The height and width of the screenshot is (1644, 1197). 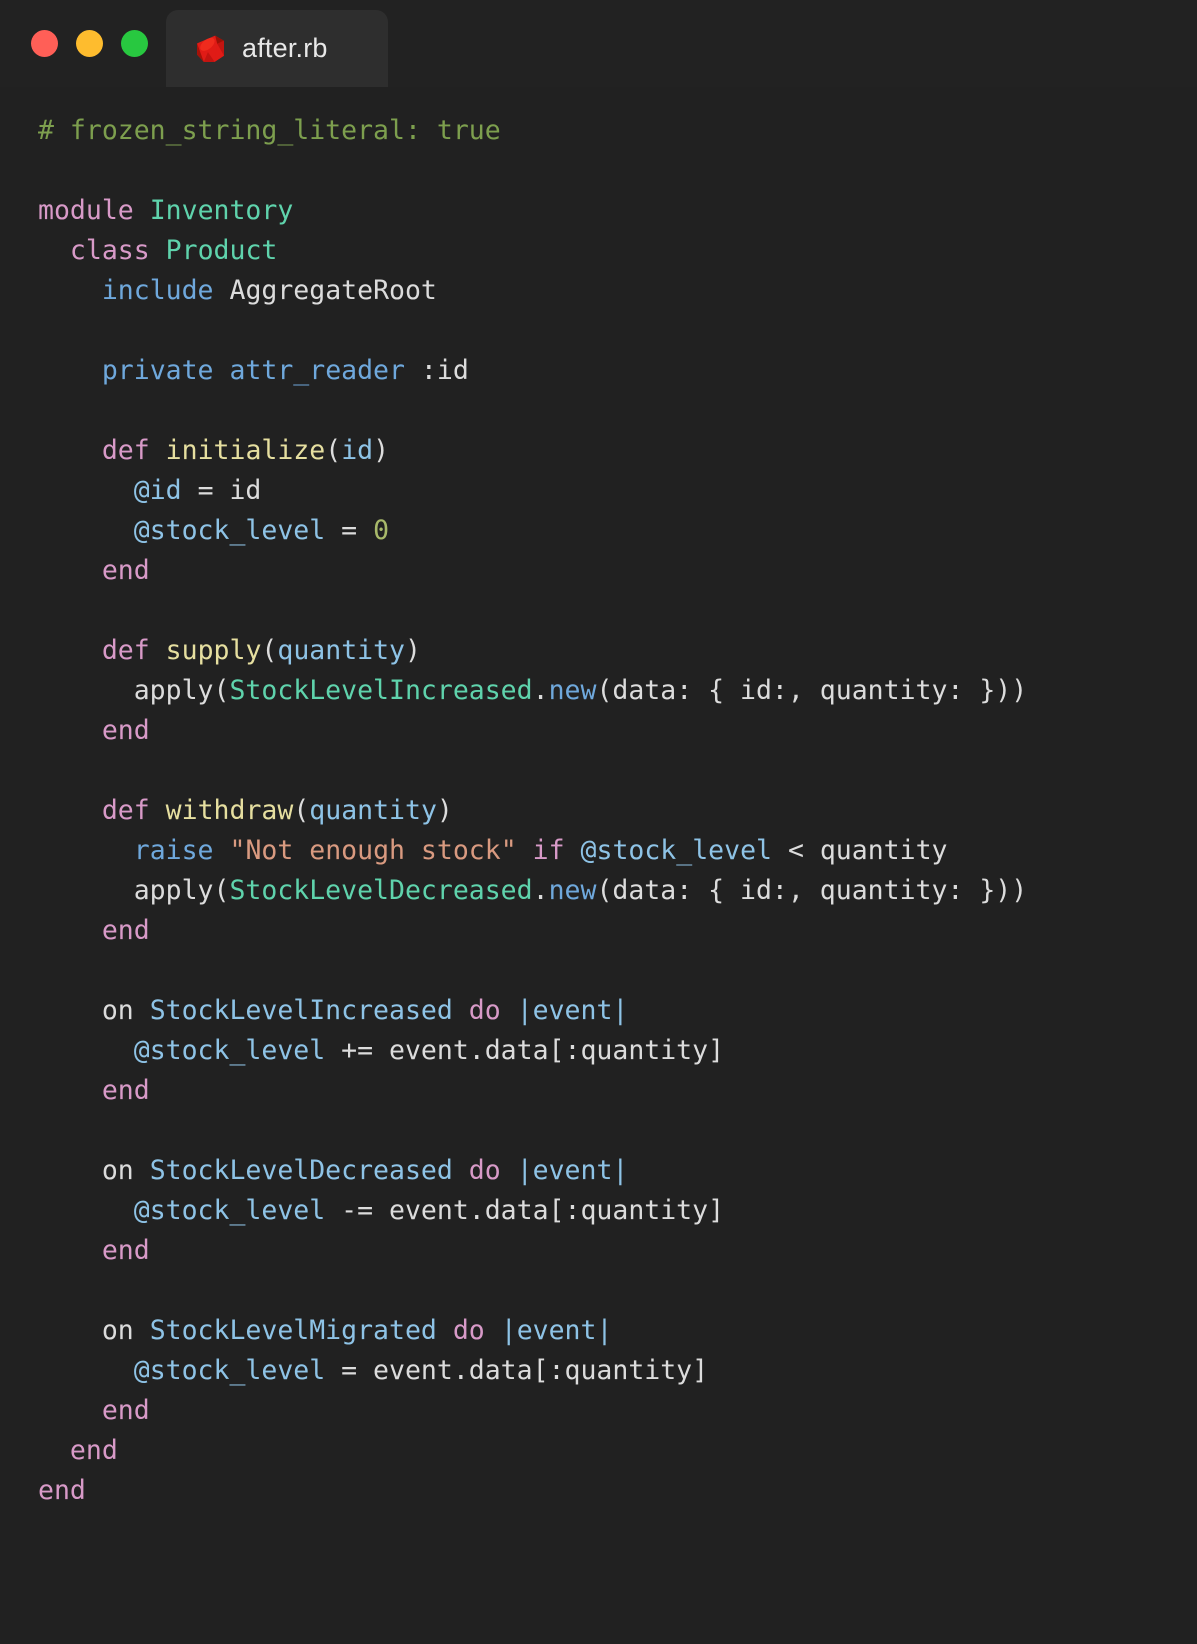 What do you see at coordinates (357, 450) in the screenshot?
I see `code-token-param: id` at bounding box center [357, 450].